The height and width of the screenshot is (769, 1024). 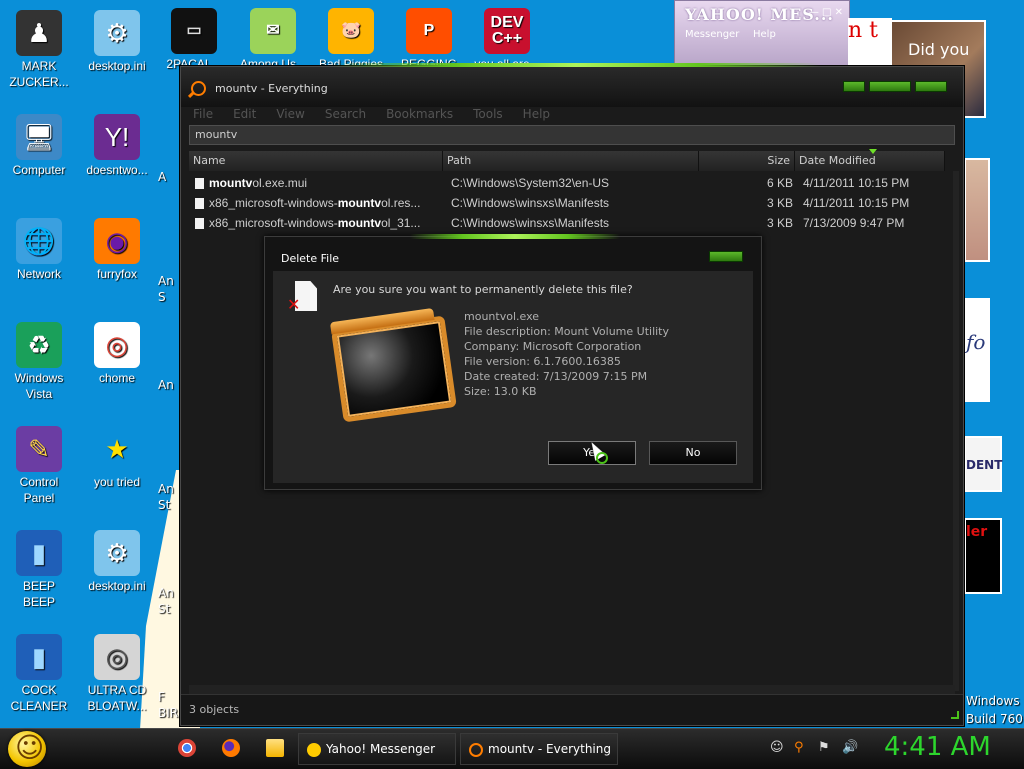 What do you see at coordinates (231, 748) in the screenshot?
I see `firefox-quicklaunch-icon` at bounding box center [231, 748].